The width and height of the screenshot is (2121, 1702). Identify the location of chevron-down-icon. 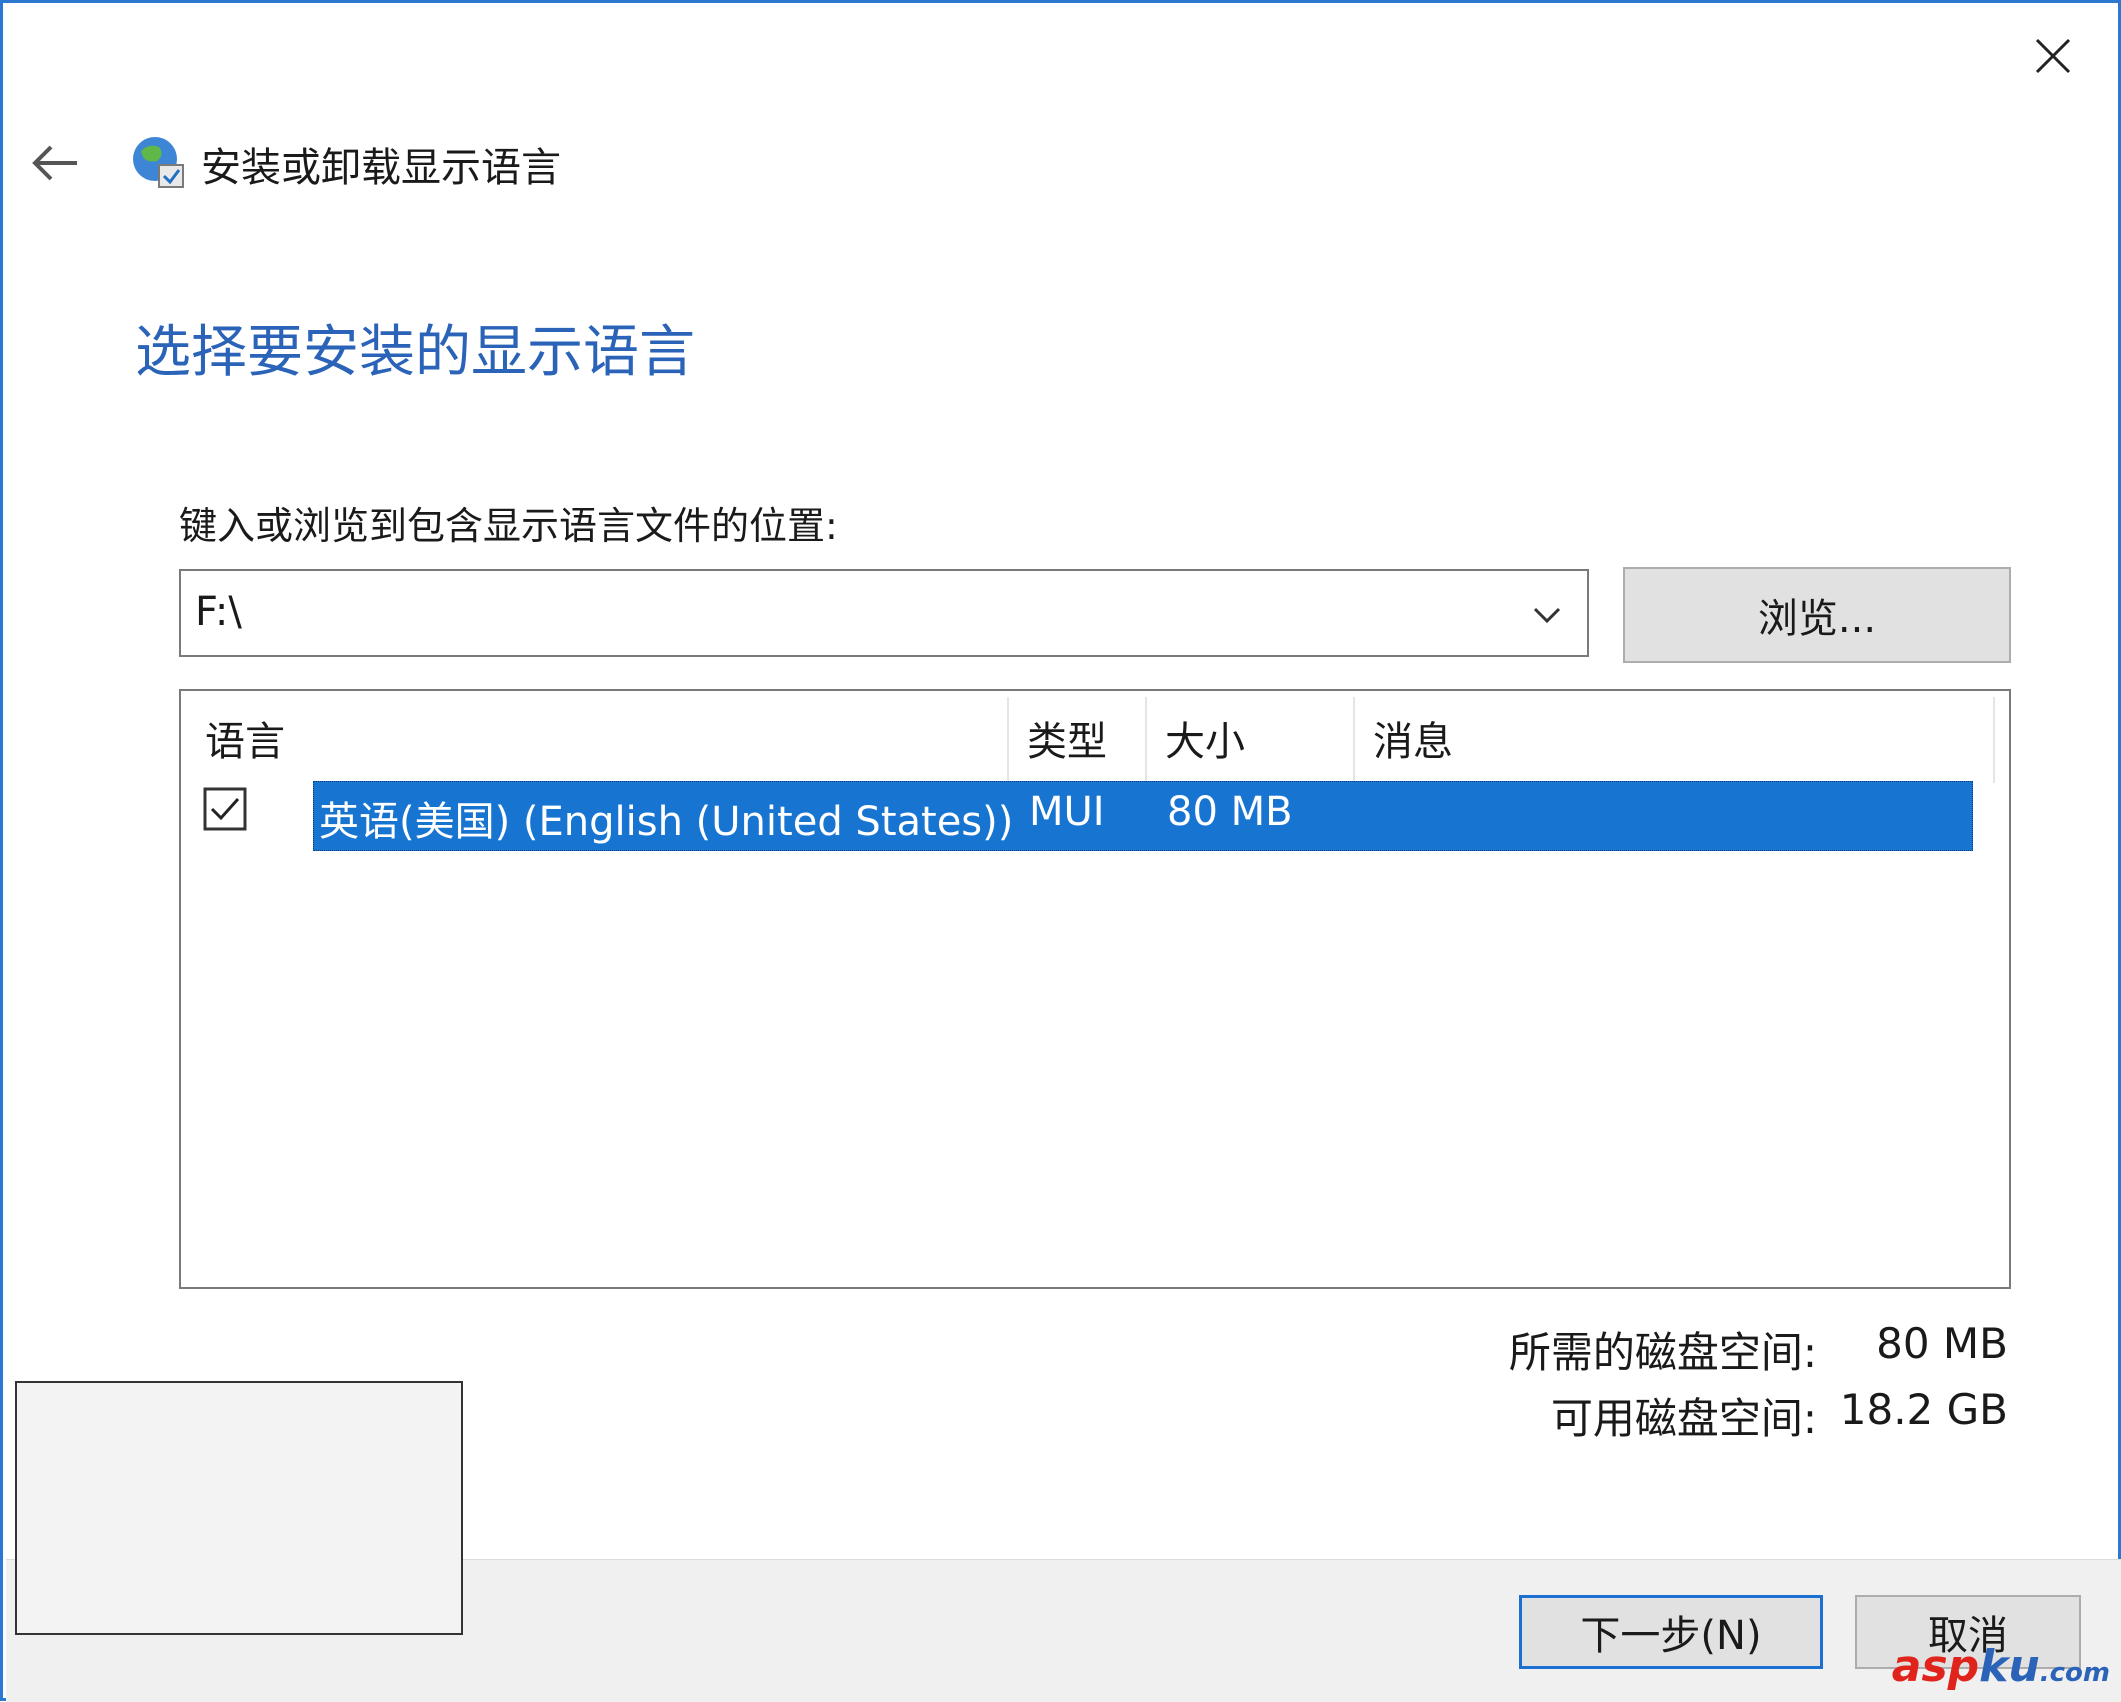
(1547, 615).